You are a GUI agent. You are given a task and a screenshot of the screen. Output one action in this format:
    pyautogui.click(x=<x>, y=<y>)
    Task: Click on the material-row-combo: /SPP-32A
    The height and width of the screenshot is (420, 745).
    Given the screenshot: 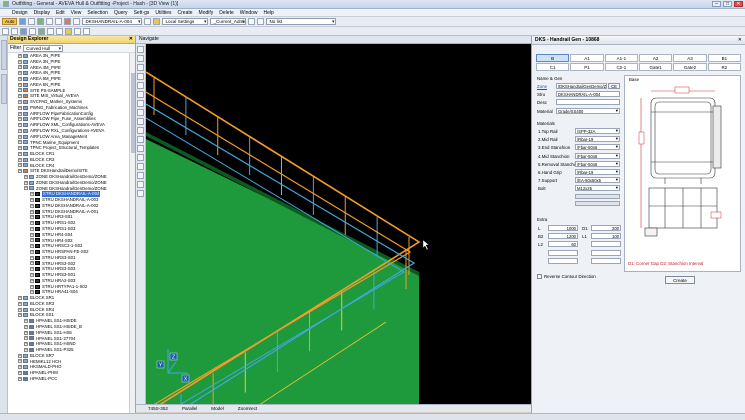 What is the action you would take?
    pyautogui.click(x=597, y=131)
    